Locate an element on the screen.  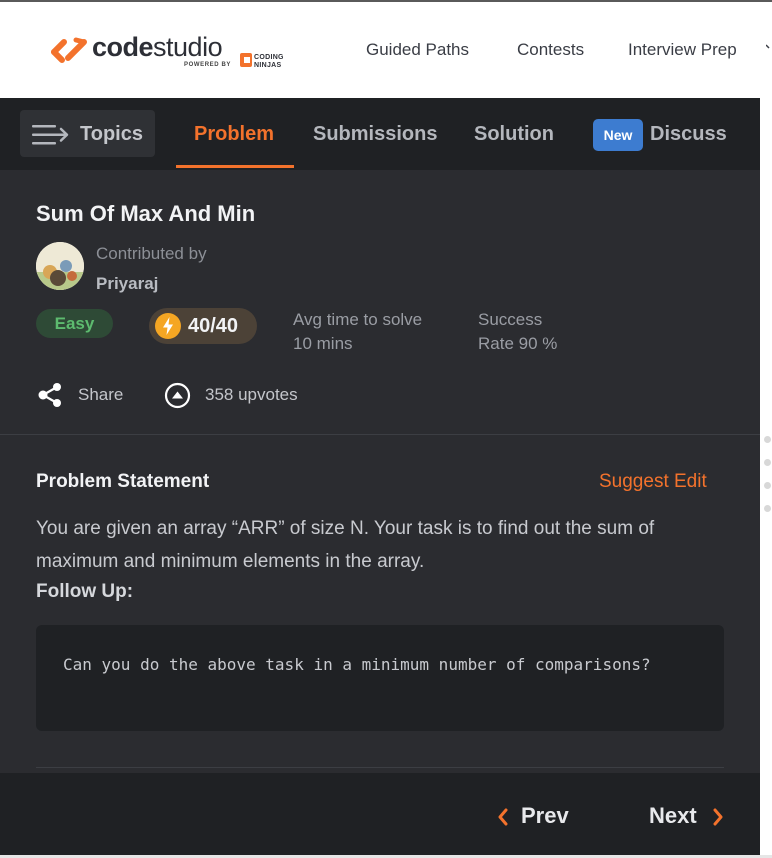
next-button: Next is located at coordinates (694, 818).